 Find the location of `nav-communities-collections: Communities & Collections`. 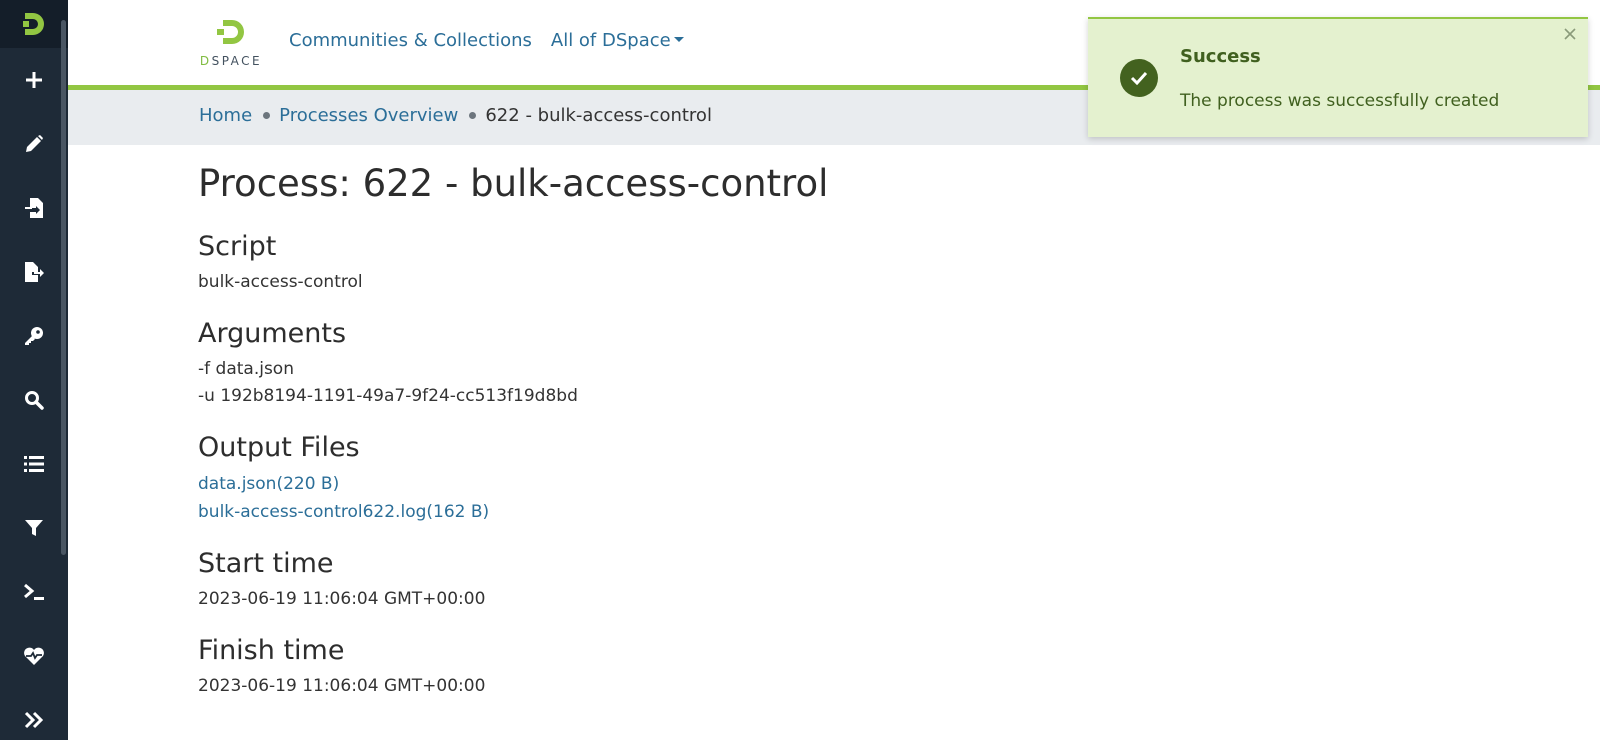

nav-communities-collections: Communities & Collections is located at coordinates (410, 40).